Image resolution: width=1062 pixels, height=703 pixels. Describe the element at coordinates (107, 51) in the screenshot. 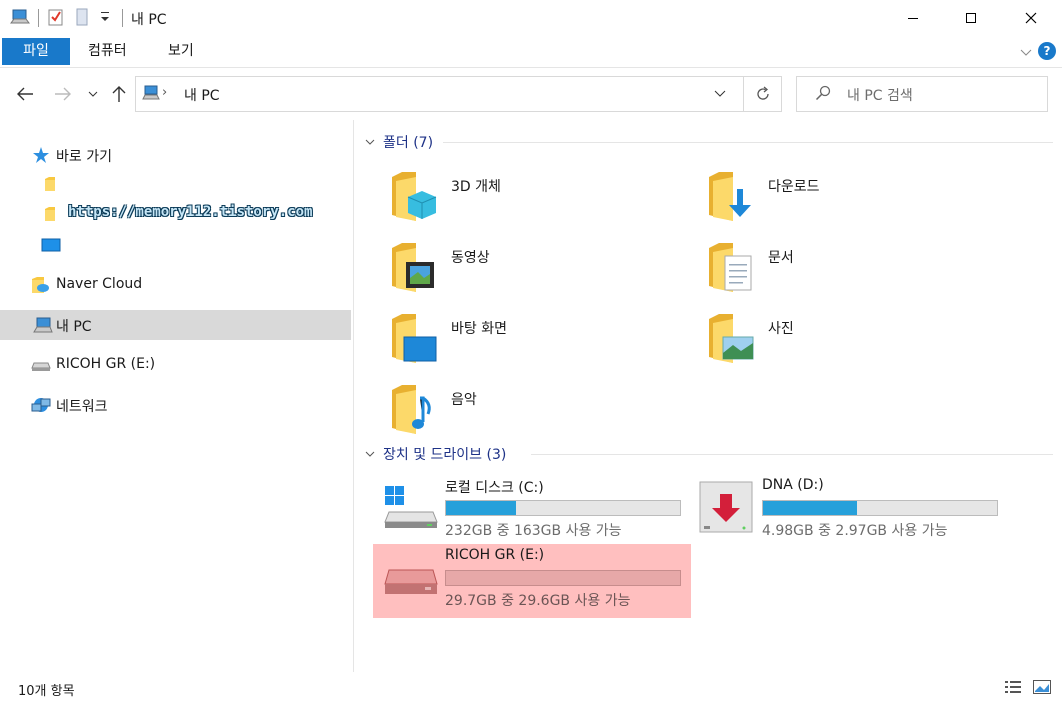

I see `tab-computer: 컴퓨터` at that location.